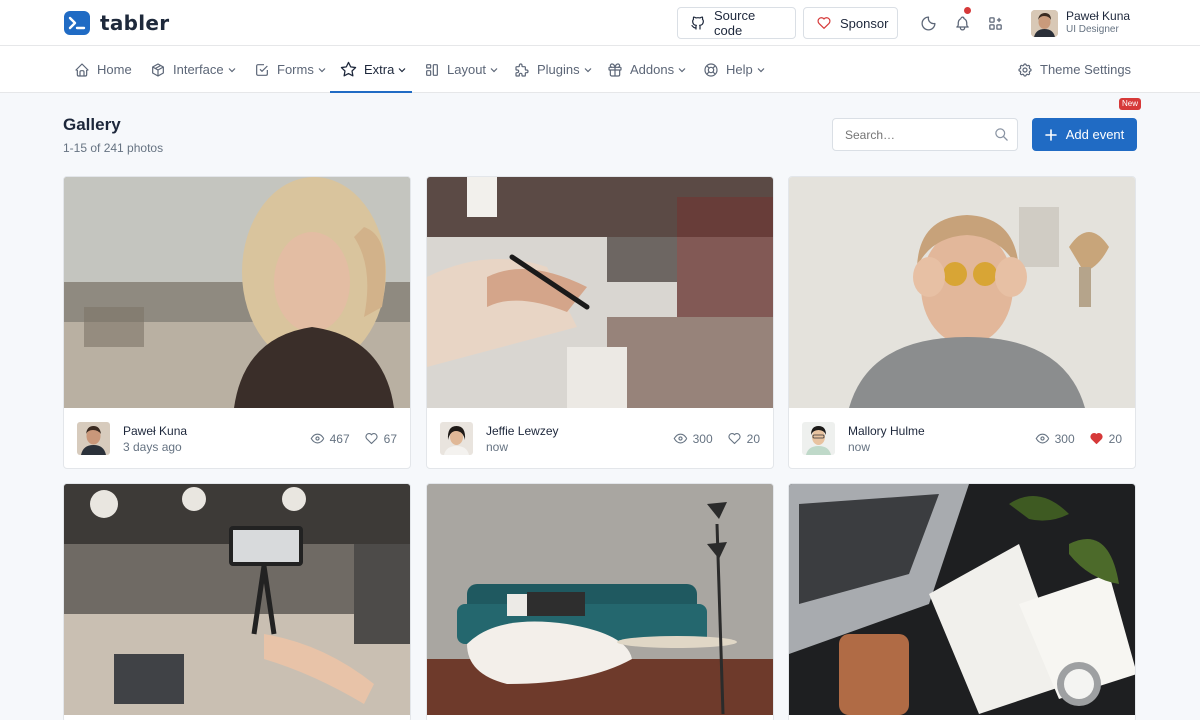 This screenshot has width=1200, height=720. What do you see at coordinates (1098, 16) in the screenshot?
I see `user-name: Paweł Kuna` at bounding box center [1098, 16].